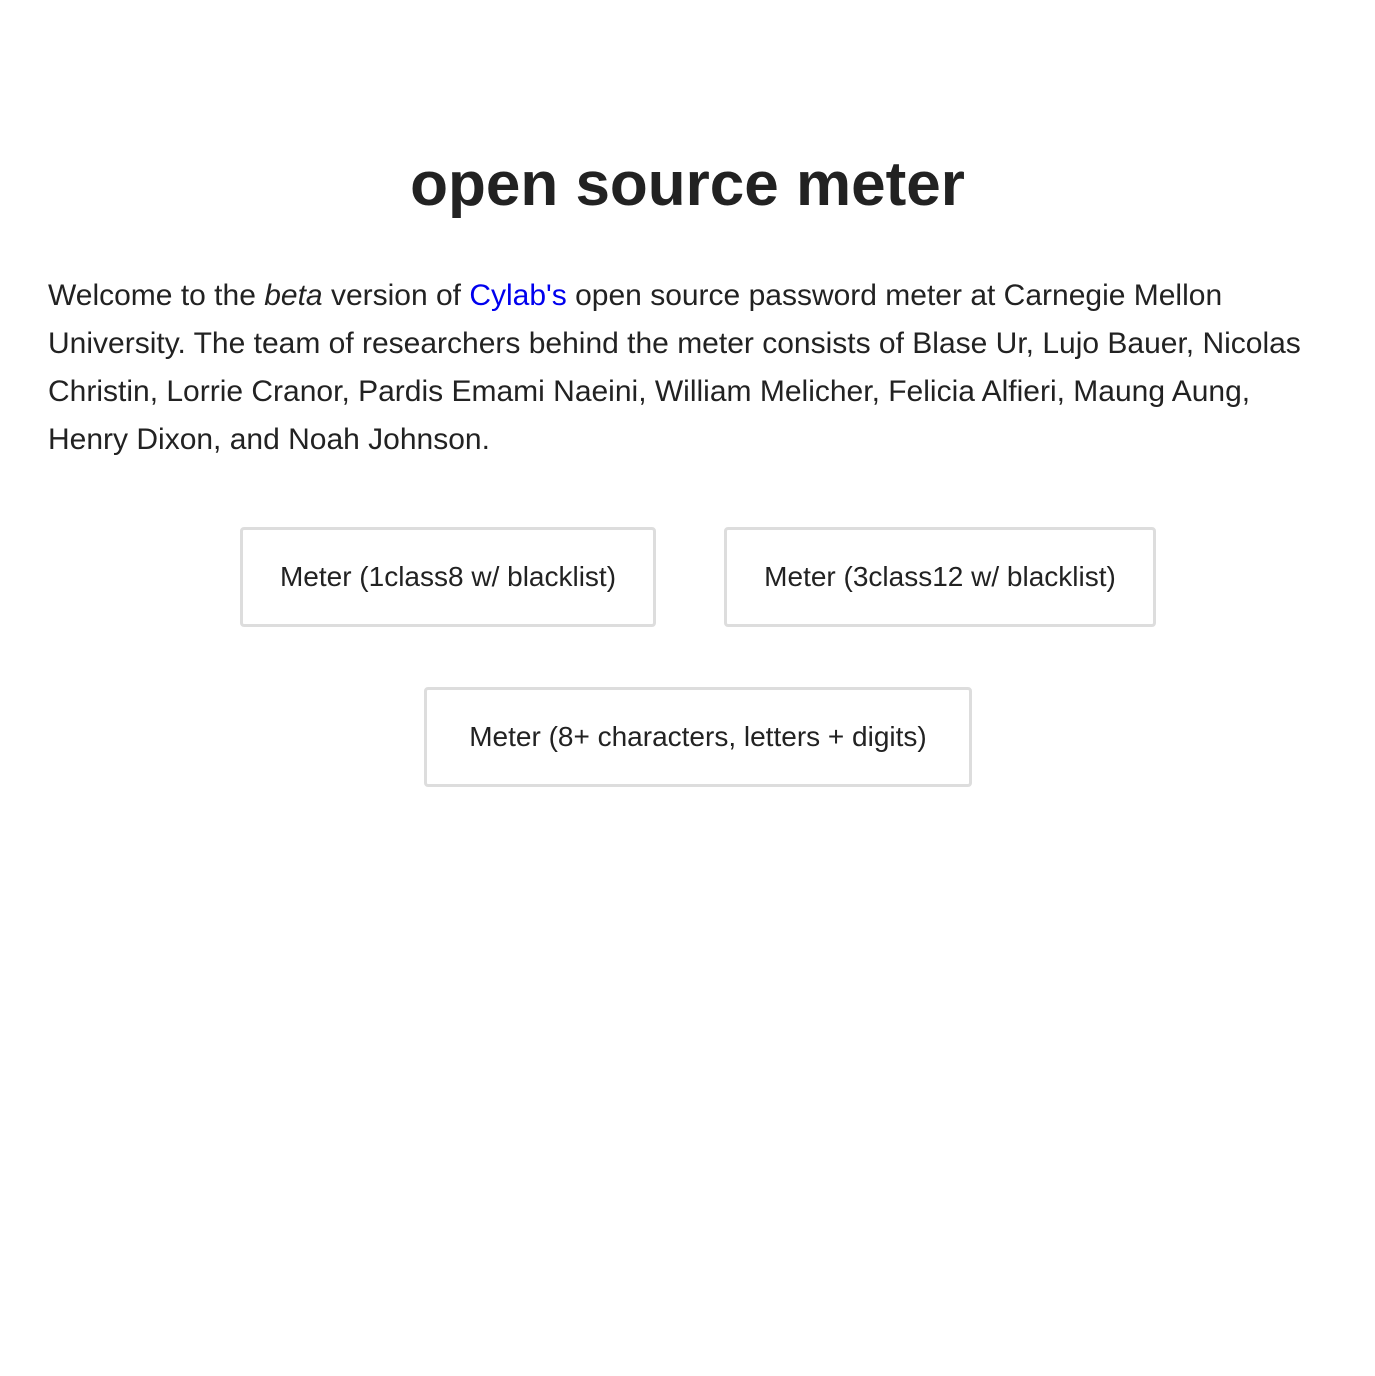 The height and width of the screenshot is (1376, 1375). Describe the element at coordinates (156, 295) in the screenshot. I see `intro-text-start: Welcome to the` at that location.